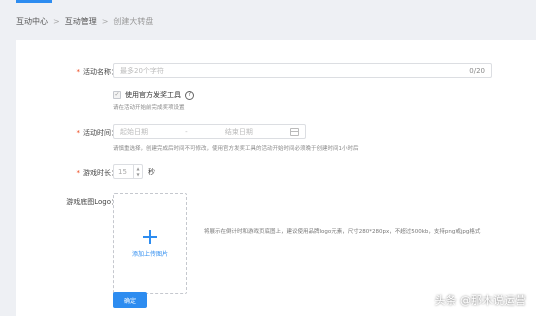 This screenshot has height=316, width=536. I want to click on breadcrumb-item-current: 创建大转盘, so click(133, 21).